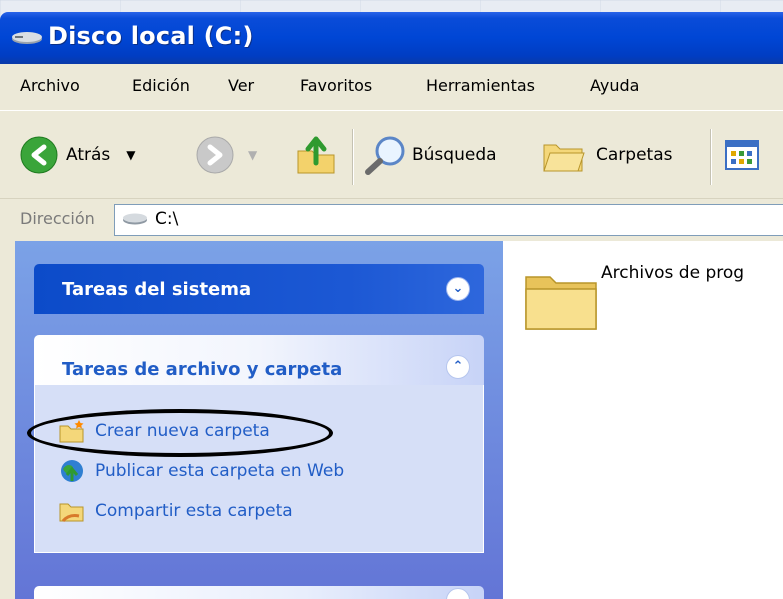 This screenshot has height=599, width=783. I want to click on toolbar: Atrás ▼ ▼ Búsqueda Carpetas, so click(391, 154).